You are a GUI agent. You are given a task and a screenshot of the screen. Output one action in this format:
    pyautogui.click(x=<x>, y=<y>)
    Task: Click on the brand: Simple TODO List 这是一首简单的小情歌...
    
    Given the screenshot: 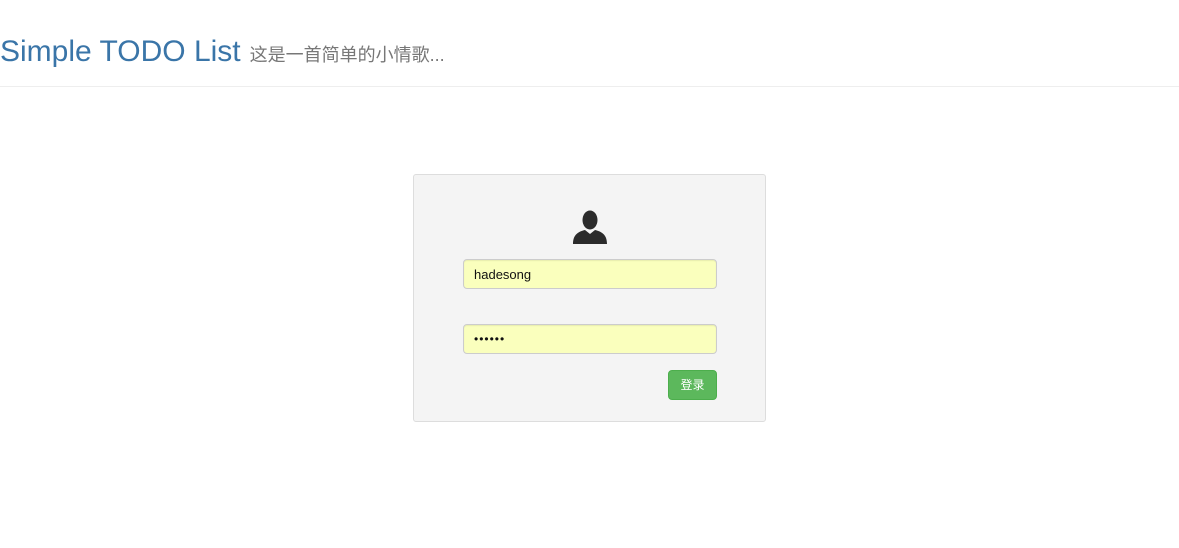 What is the action you would take?
    pyautogui.click(x=222, y=53)
    